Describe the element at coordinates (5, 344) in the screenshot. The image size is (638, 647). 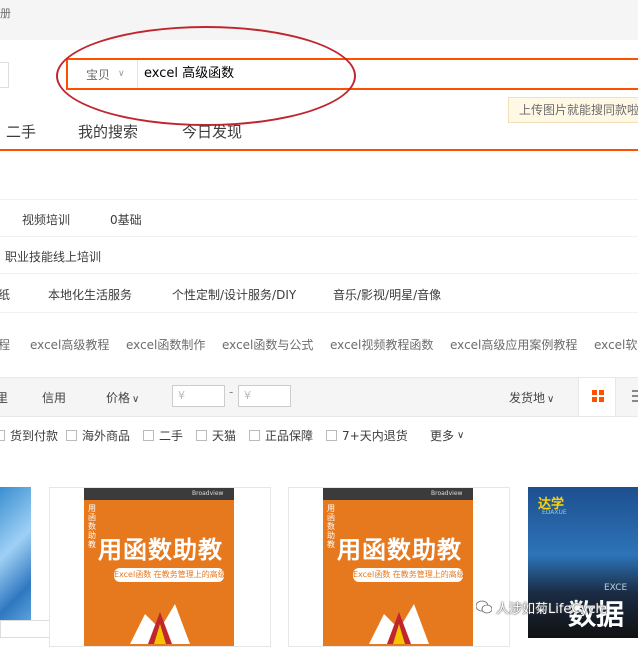
I see `related-search-link: 程` at that location.